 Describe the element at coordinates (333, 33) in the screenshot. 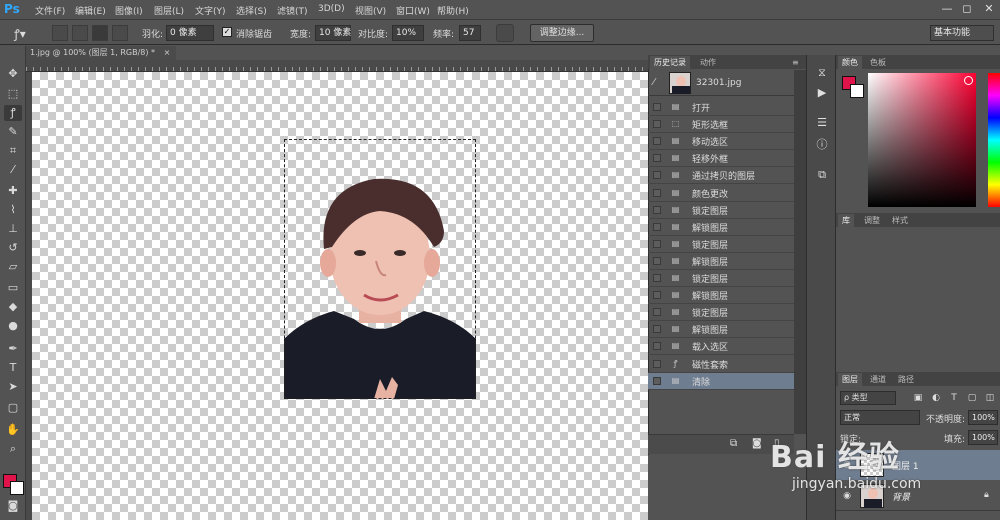

I see `width-input: 10 像素` at that location.